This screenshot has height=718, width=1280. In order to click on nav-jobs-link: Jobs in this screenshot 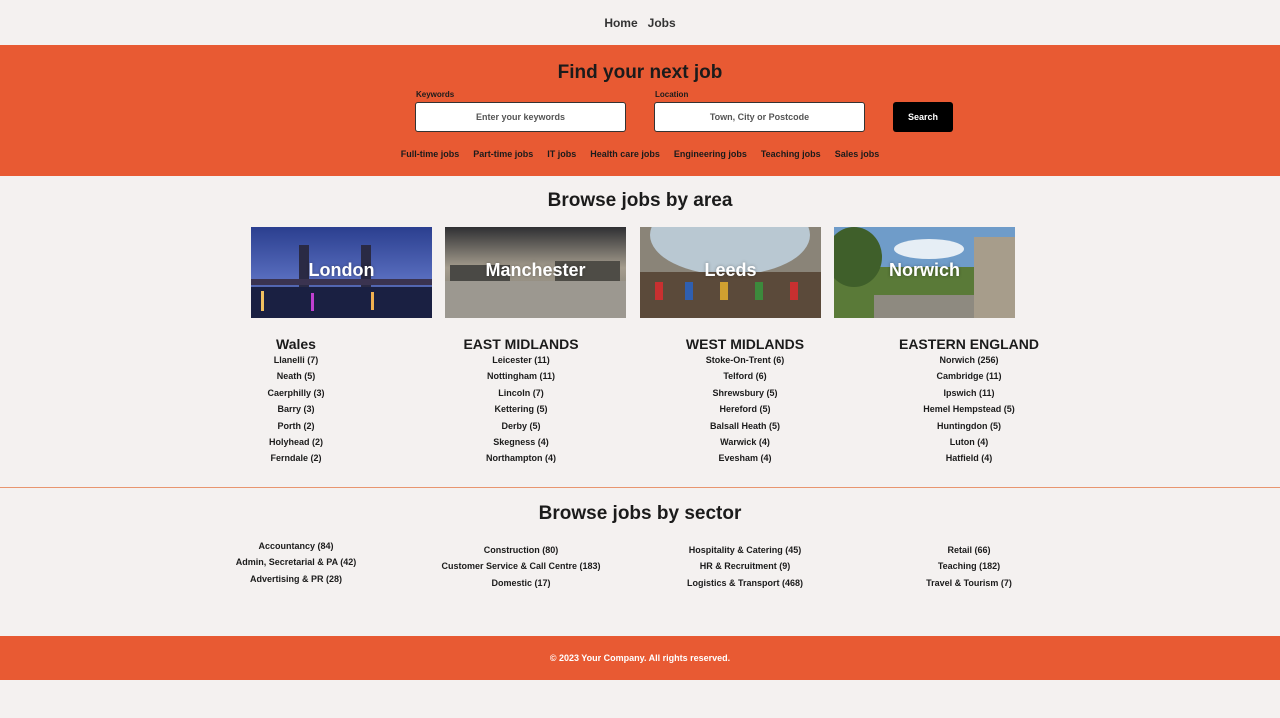, I will do `click(662, 23)`.